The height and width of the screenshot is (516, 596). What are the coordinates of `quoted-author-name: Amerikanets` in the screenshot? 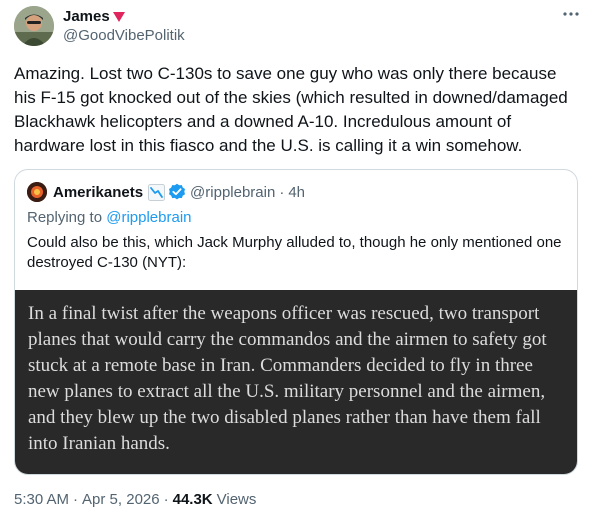 It's located at (98, 192).